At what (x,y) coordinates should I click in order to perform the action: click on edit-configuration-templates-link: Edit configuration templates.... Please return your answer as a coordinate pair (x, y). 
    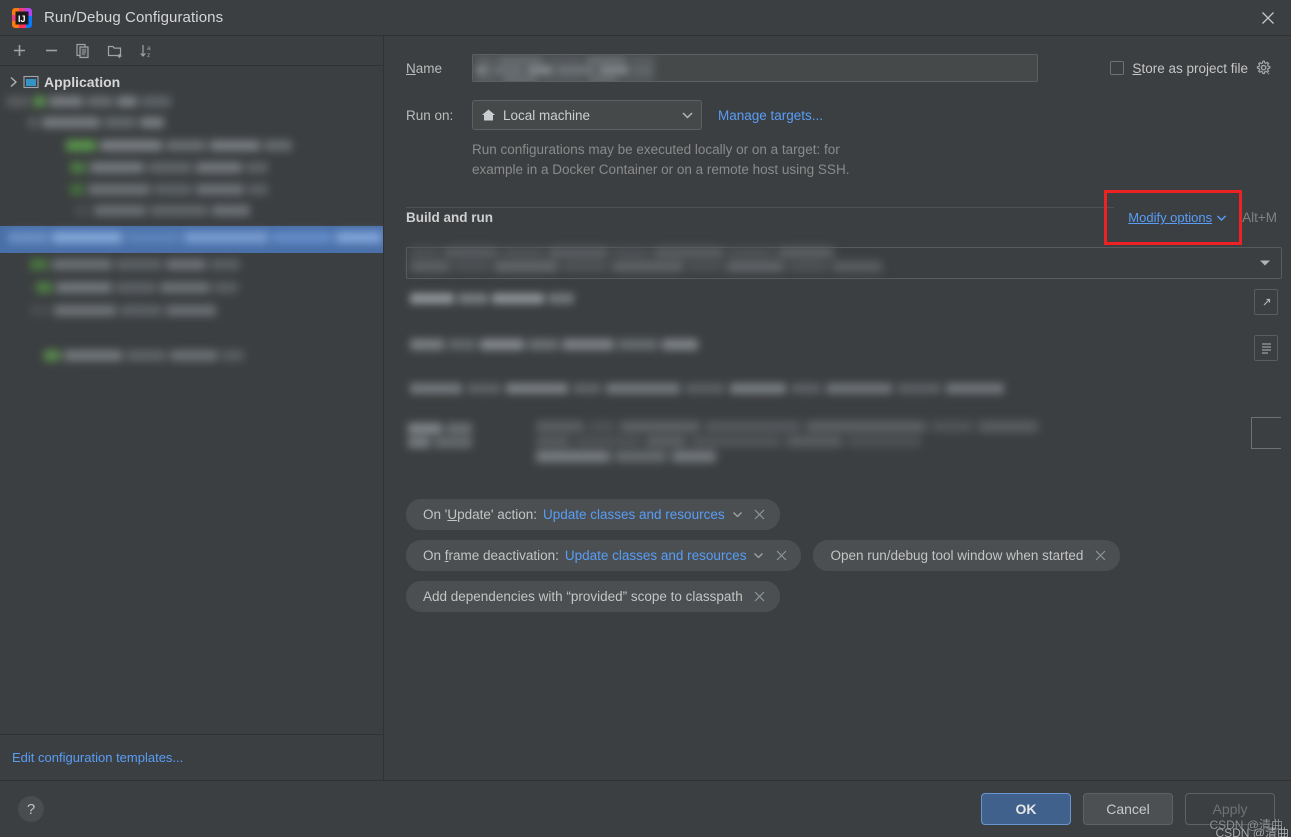
    Looking at the image, I should click on (97, 757).